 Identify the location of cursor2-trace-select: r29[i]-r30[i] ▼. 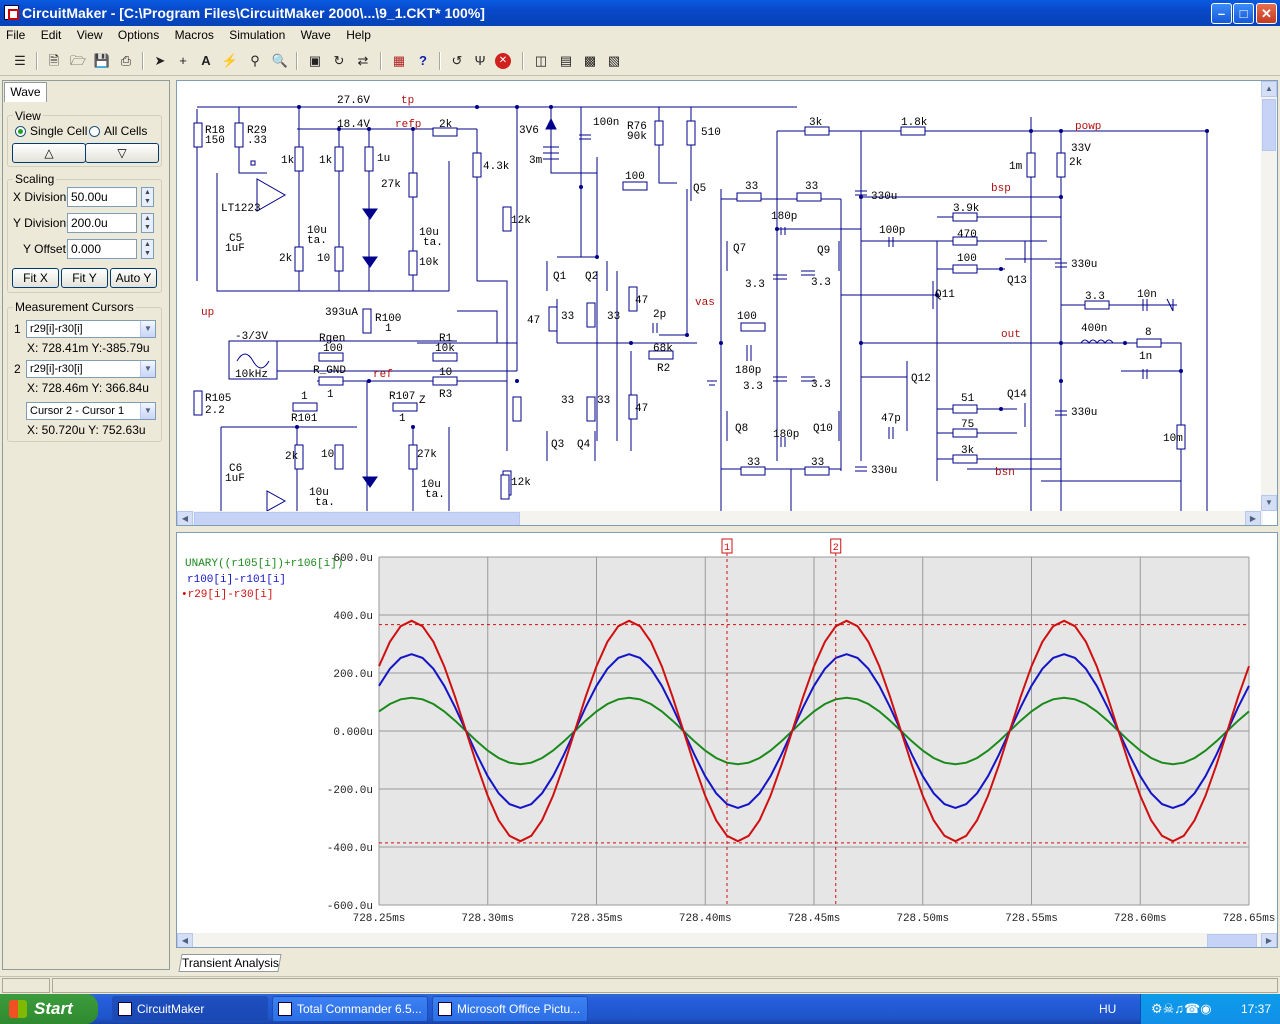
(91, 369).